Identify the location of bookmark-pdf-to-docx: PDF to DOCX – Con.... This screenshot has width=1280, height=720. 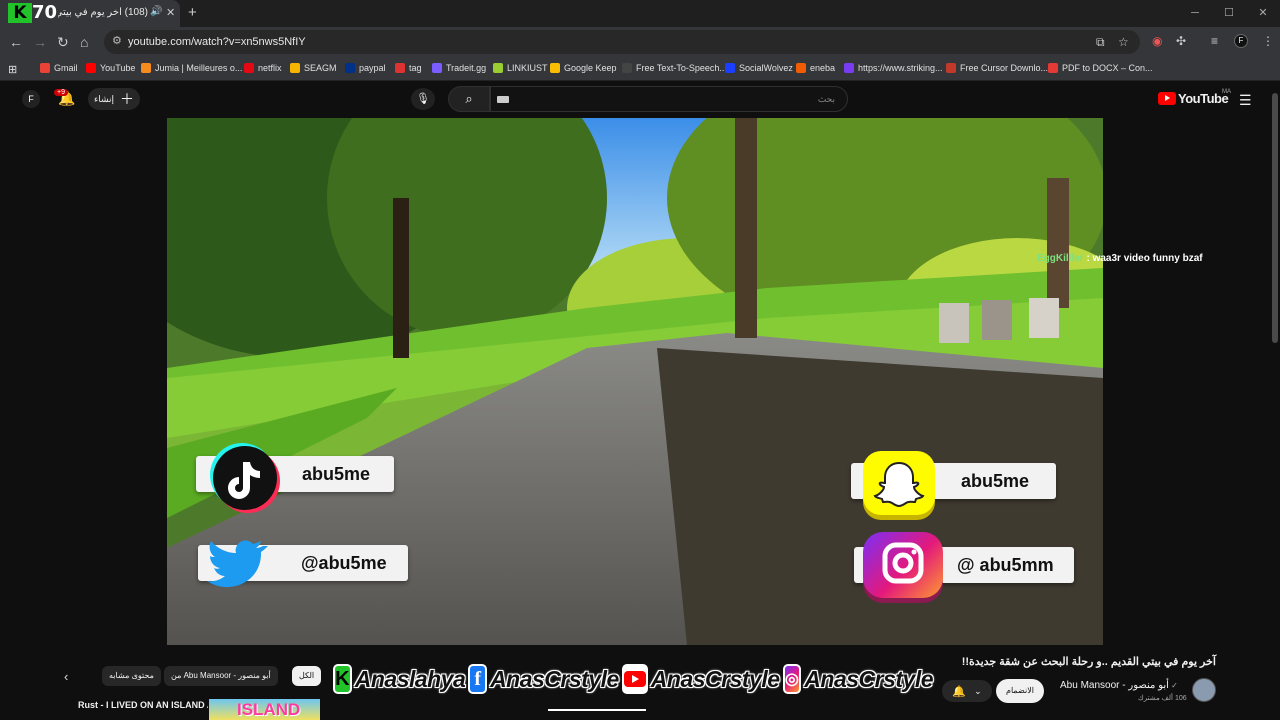
(1100, 68).